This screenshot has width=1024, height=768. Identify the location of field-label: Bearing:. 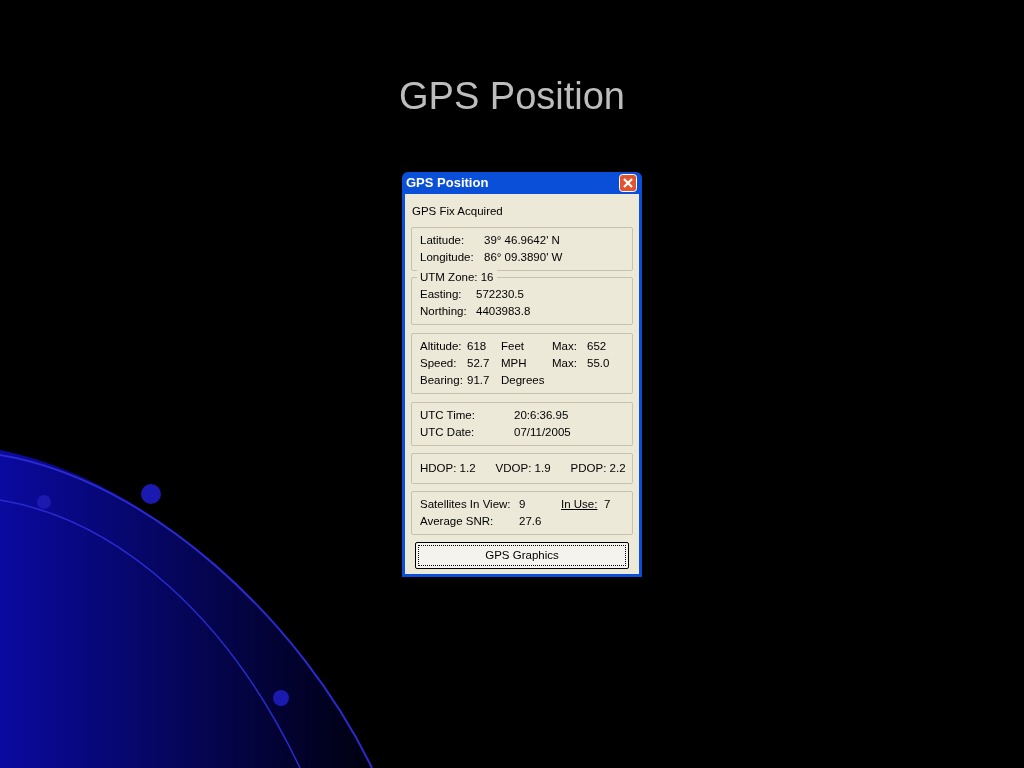
(442, 381).